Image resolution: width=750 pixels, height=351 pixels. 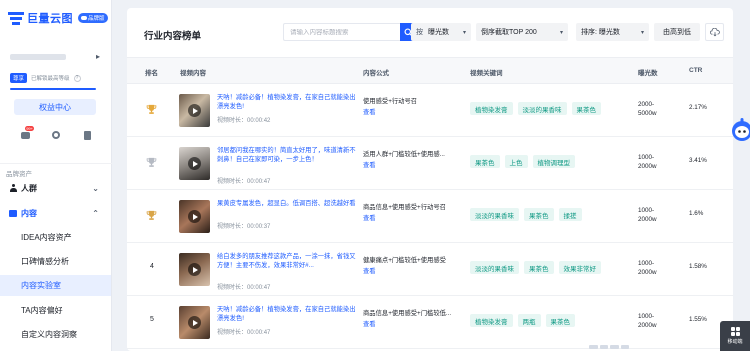 I want to click on rights-center-button: 权益中心, so click(x=55, y=107).